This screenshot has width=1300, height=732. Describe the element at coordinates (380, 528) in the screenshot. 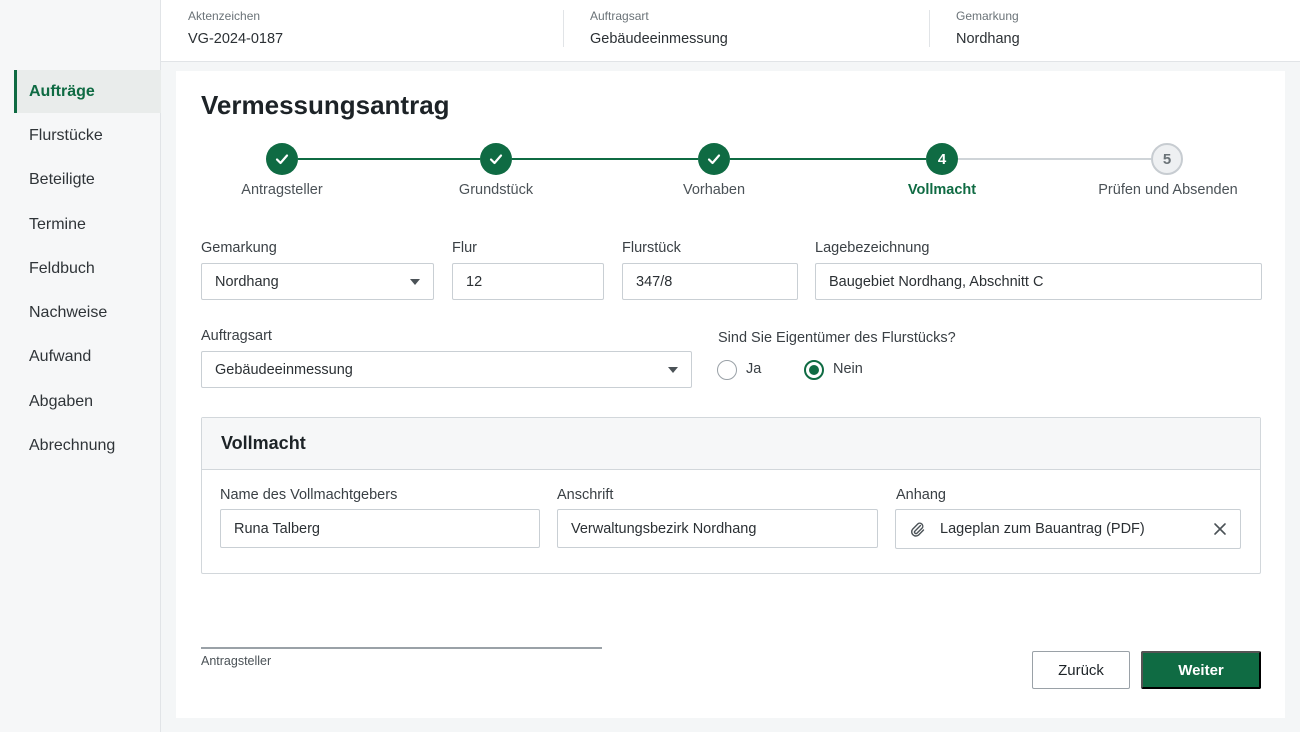

I see `vollmachtgeber-name-input: Runa Talberg` at that location.